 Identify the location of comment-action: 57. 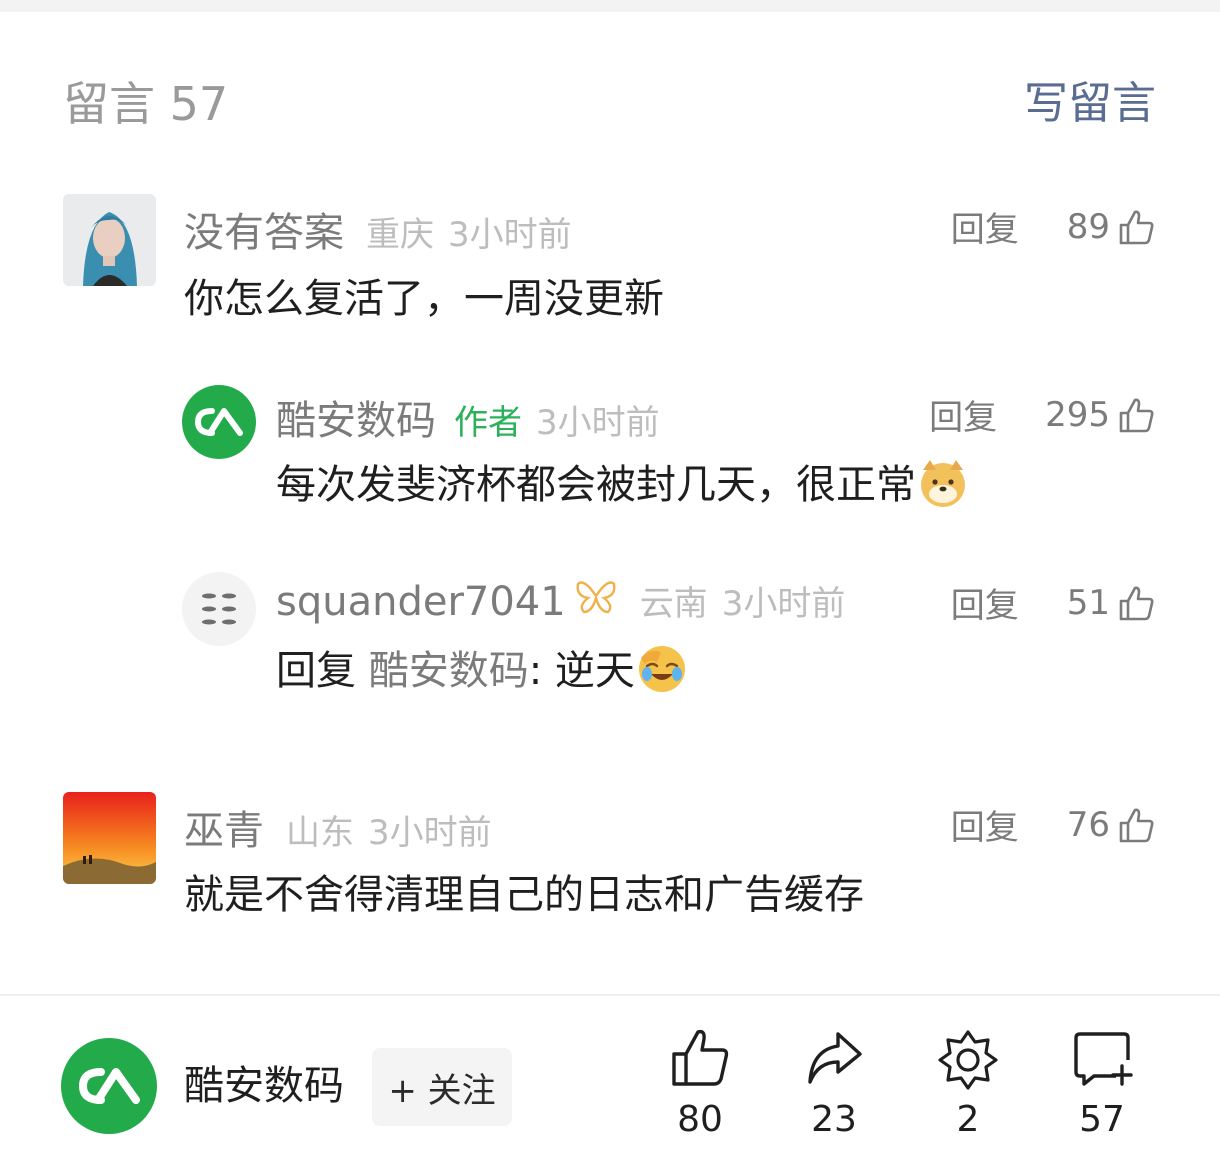
(1102, 1084).